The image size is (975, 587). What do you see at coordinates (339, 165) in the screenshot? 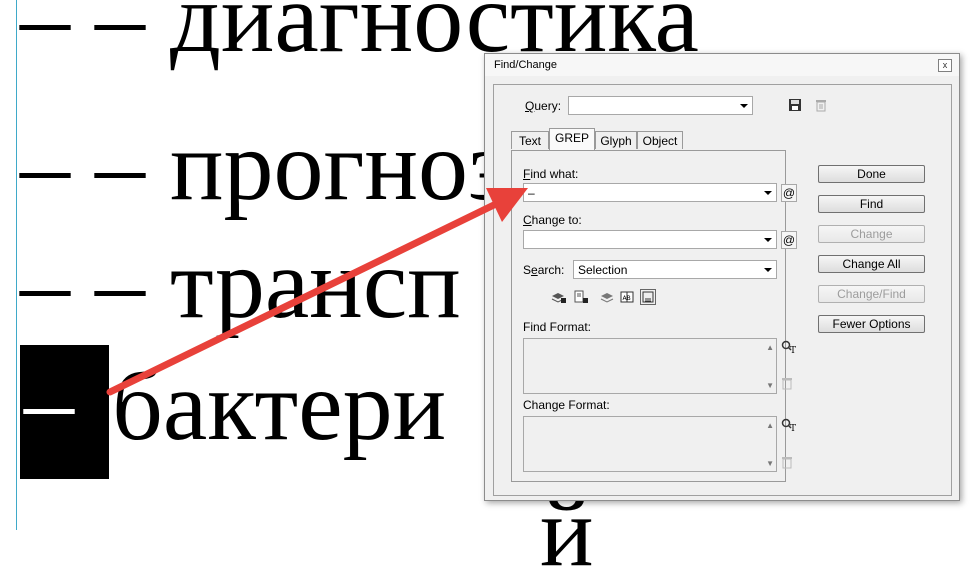
I see `line-text: прогноз` at bounding box center [339, 165].